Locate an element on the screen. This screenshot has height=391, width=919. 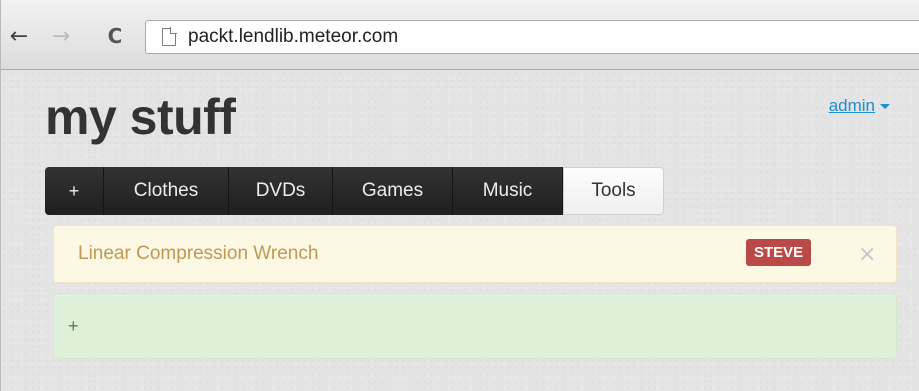
tab-music: Music is located at coordinates (508, 191).